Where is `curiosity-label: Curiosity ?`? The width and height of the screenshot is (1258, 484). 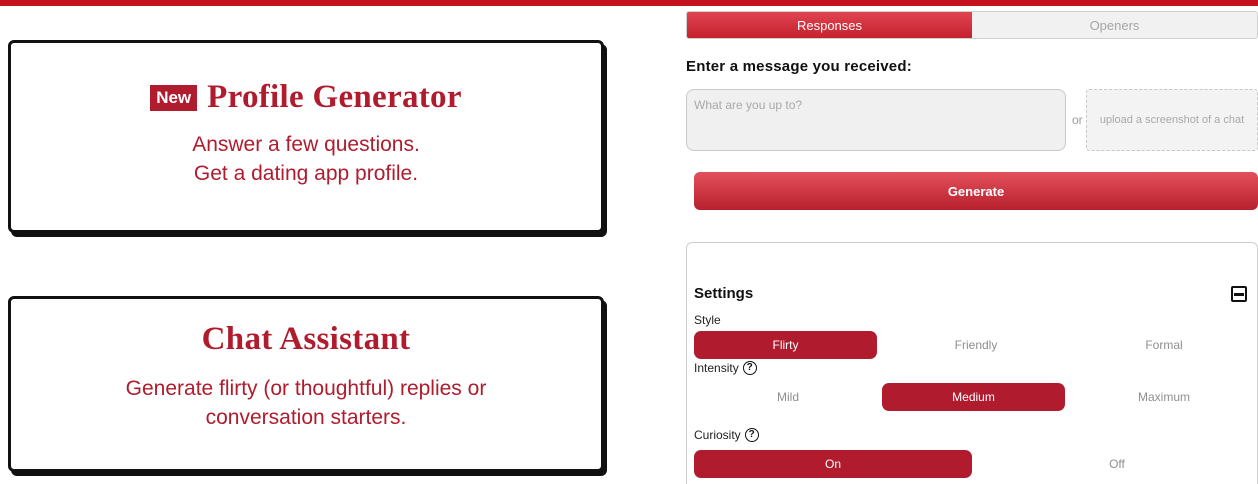
curiosity-label: Curiosity ? is located at coordinates (726, 435).